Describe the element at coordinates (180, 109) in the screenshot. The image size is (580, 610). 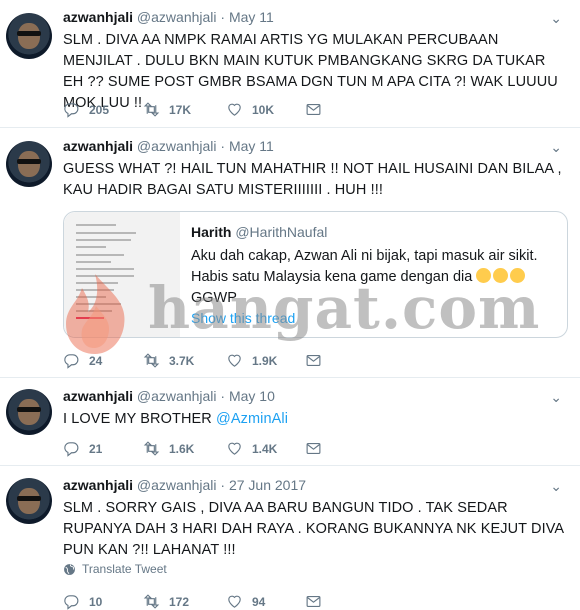
I see `retweet-count: 17K` at that location.